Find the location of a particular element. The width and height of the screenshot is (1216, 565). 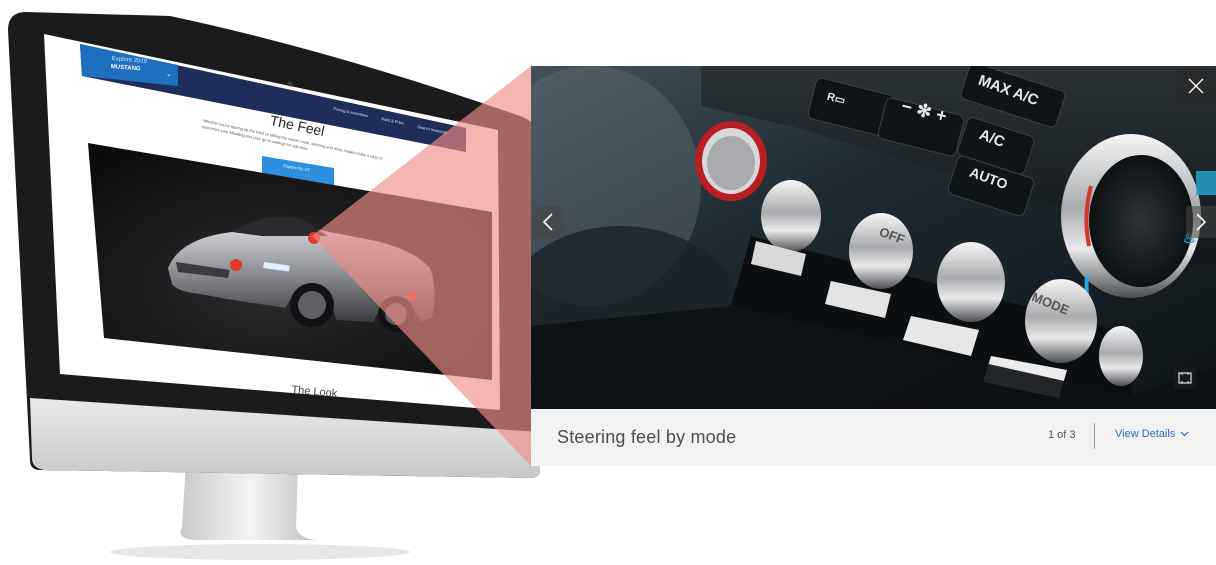

screen-chevron-down-icon: ⌄ is located at coordinates (169, 74).